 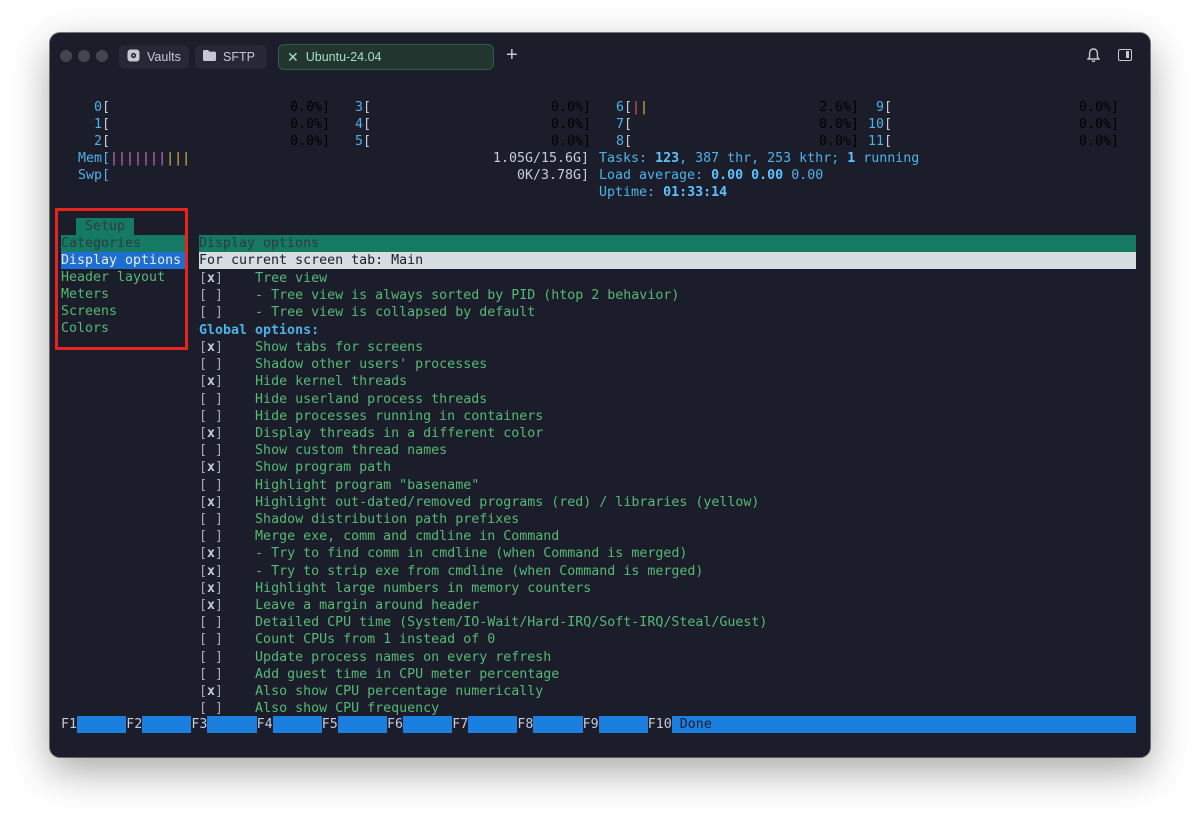 I want to click on global-option-7: [x] Show program path, so click(x=295, y=467).